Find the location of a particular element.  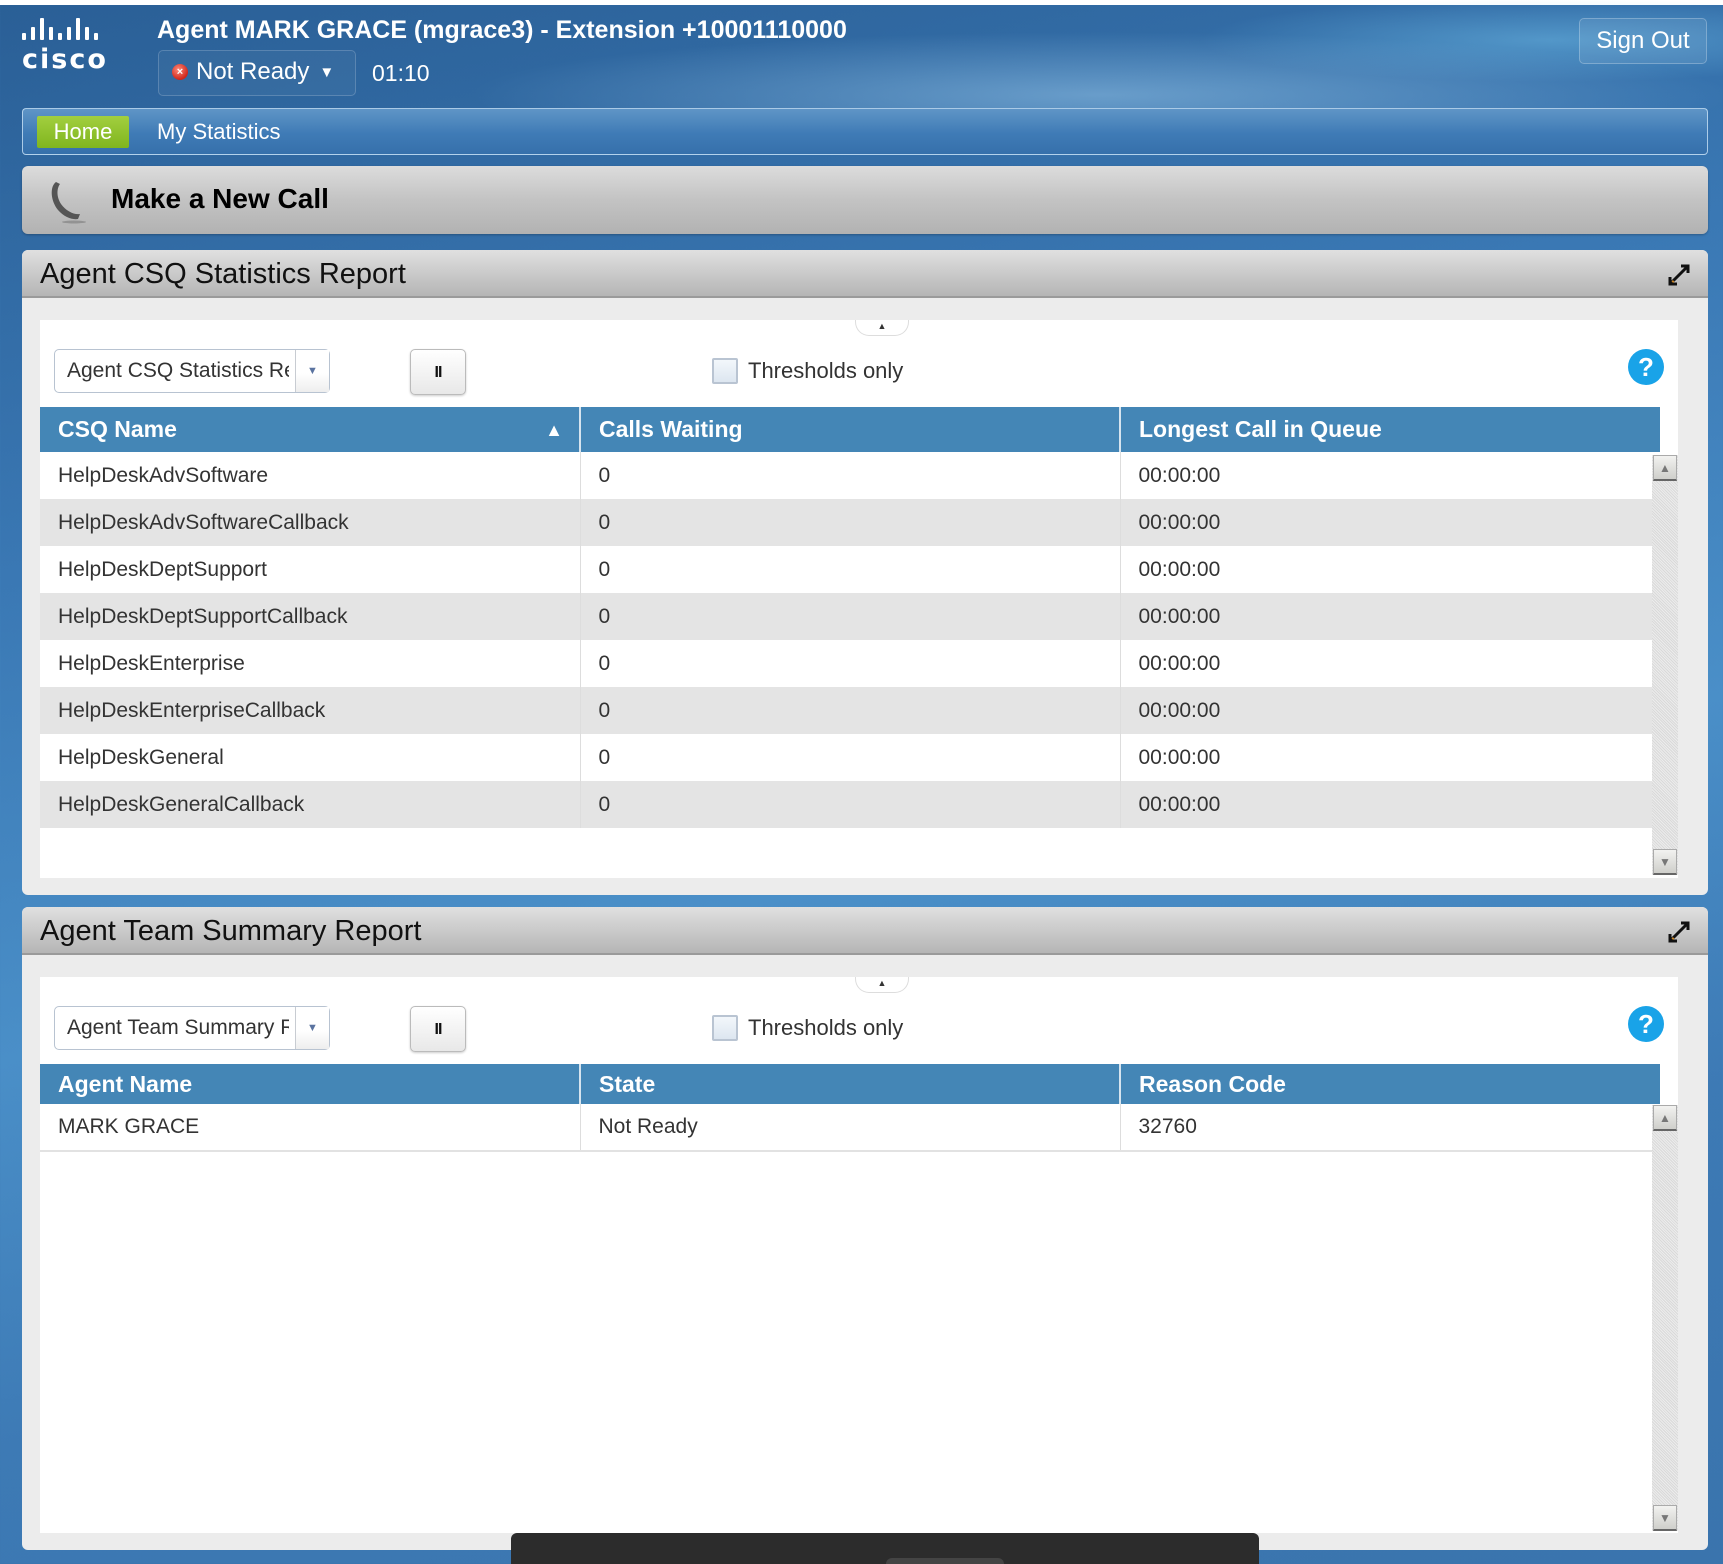

csq-report-select-value: Agent CSQ Statistics Report is located at coordinates (178, 370).